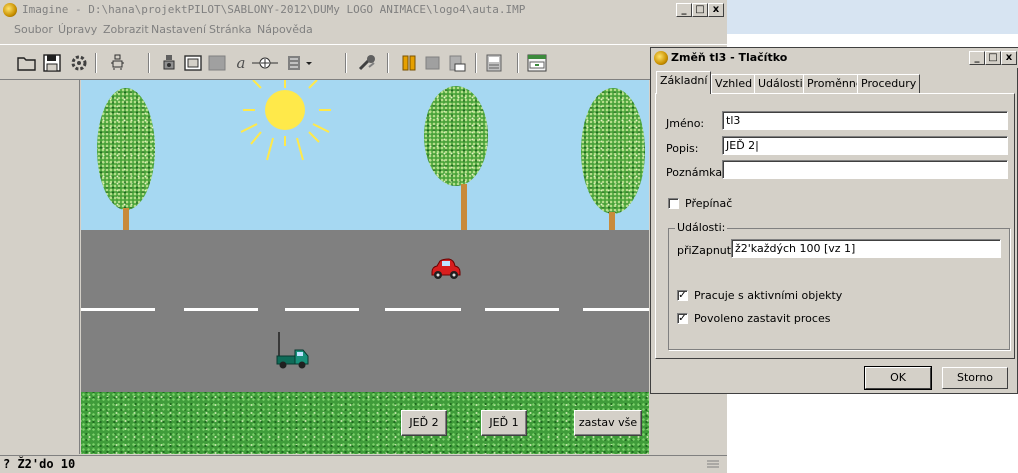 Image resolution: width=1018 pixels, height=473 pixels. What do you see at coordinates (993, 58) in the screenshot?
I see `dialog-maximize-button: □` at bounding box center [993, 58].